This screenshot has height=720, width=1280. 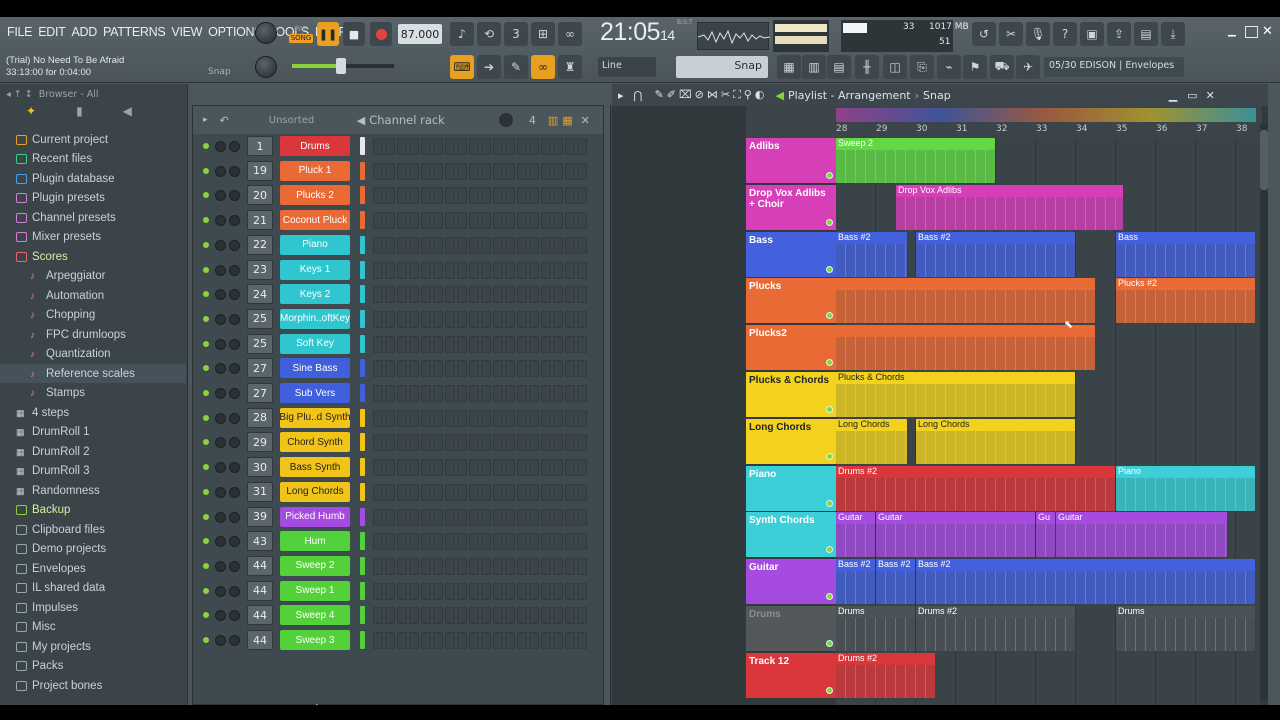 I want to click on channel-button: Keys 1, so click(x=315, y=269).